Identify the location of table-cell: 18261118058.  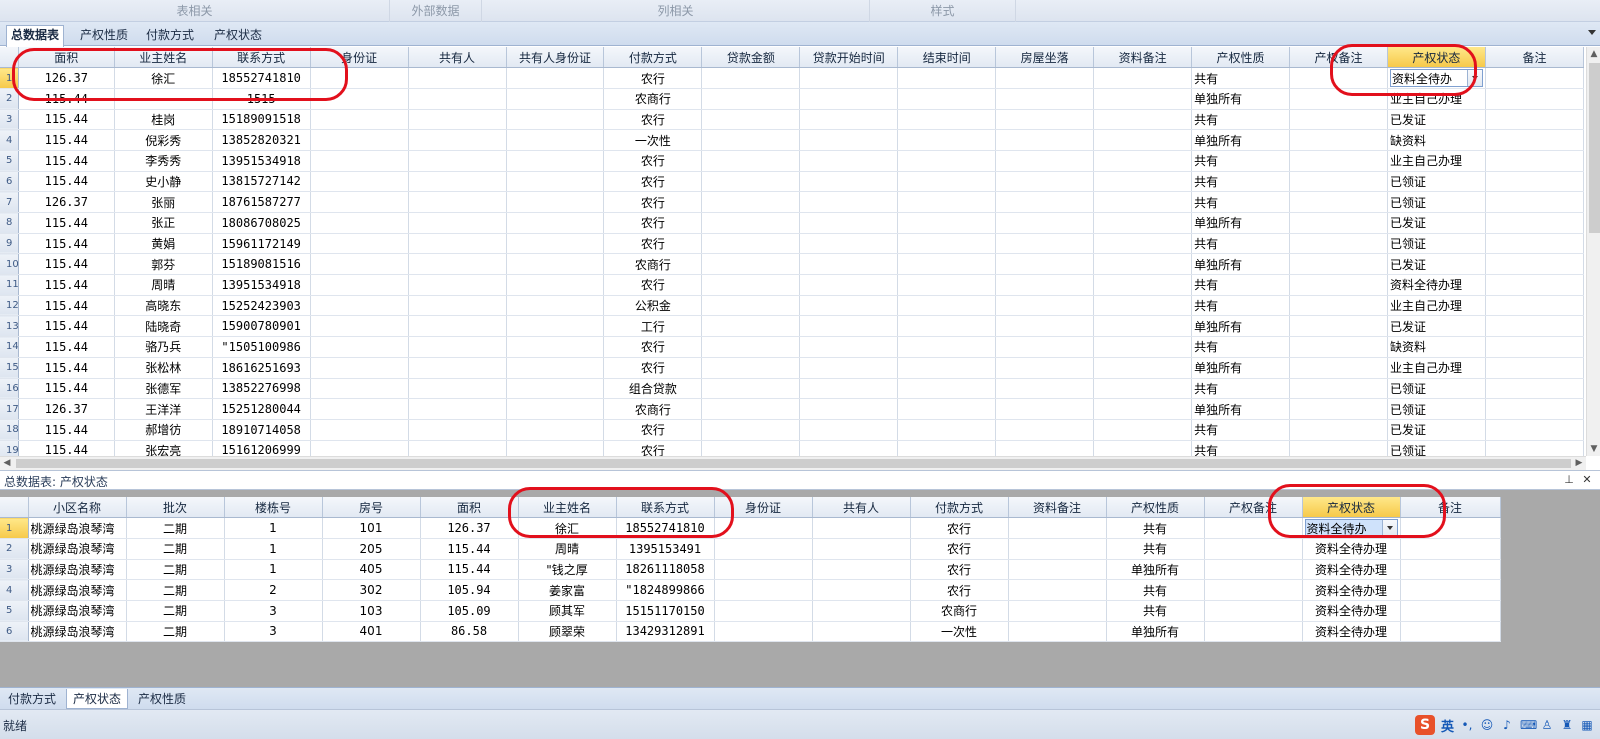
(665, 570).